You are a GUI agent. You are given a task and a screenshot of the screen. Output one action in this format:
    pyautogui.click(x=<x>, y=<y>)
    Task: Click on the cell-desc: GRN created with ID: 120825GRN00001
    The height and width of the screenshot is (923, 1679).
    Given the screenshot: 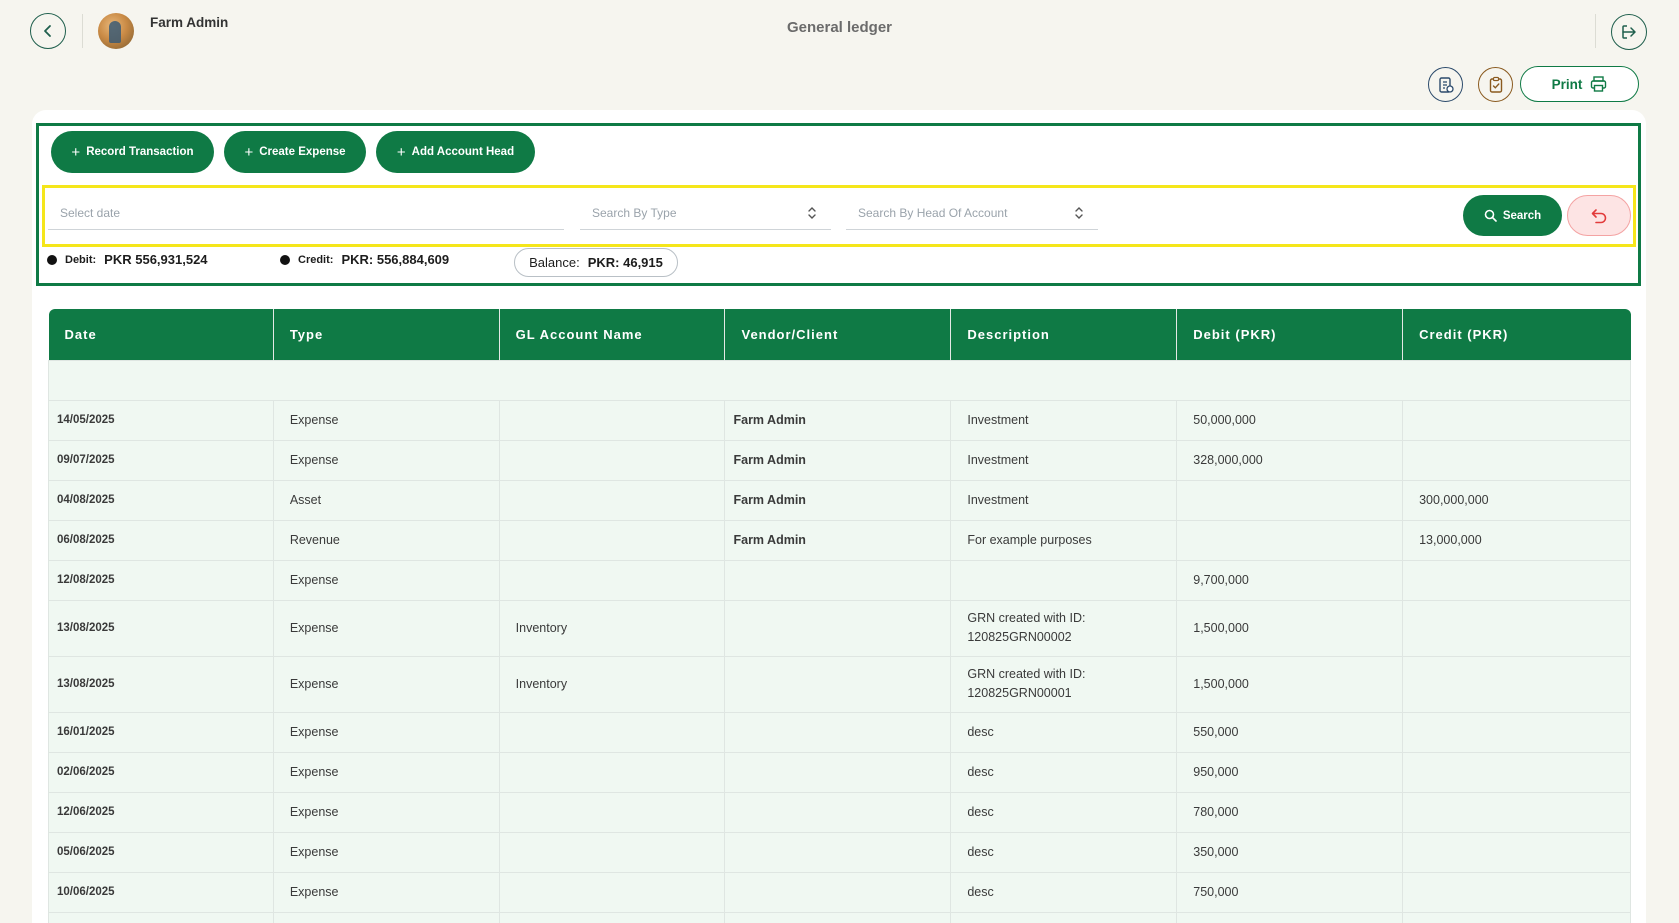 What is the action you would take?
    pyautogui.click(x=1064, y=684)
    